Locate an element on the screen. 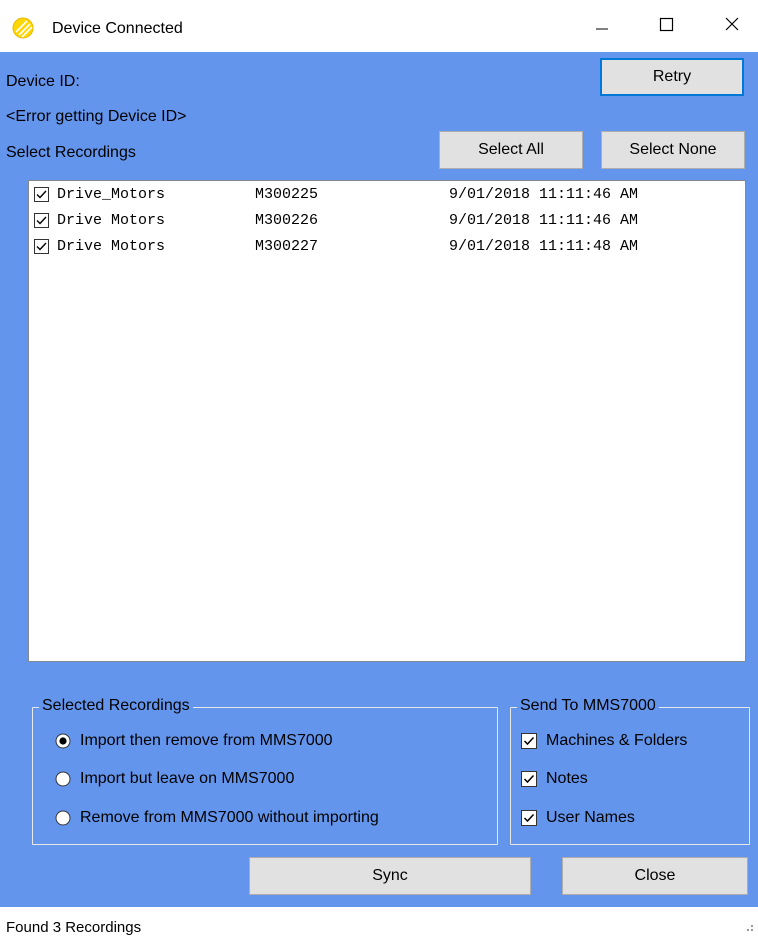 The height and width of the screenshot is (941, 758). option-import-but-leave: Import but leave on MMS7000 is located at coordinates (174, 779).